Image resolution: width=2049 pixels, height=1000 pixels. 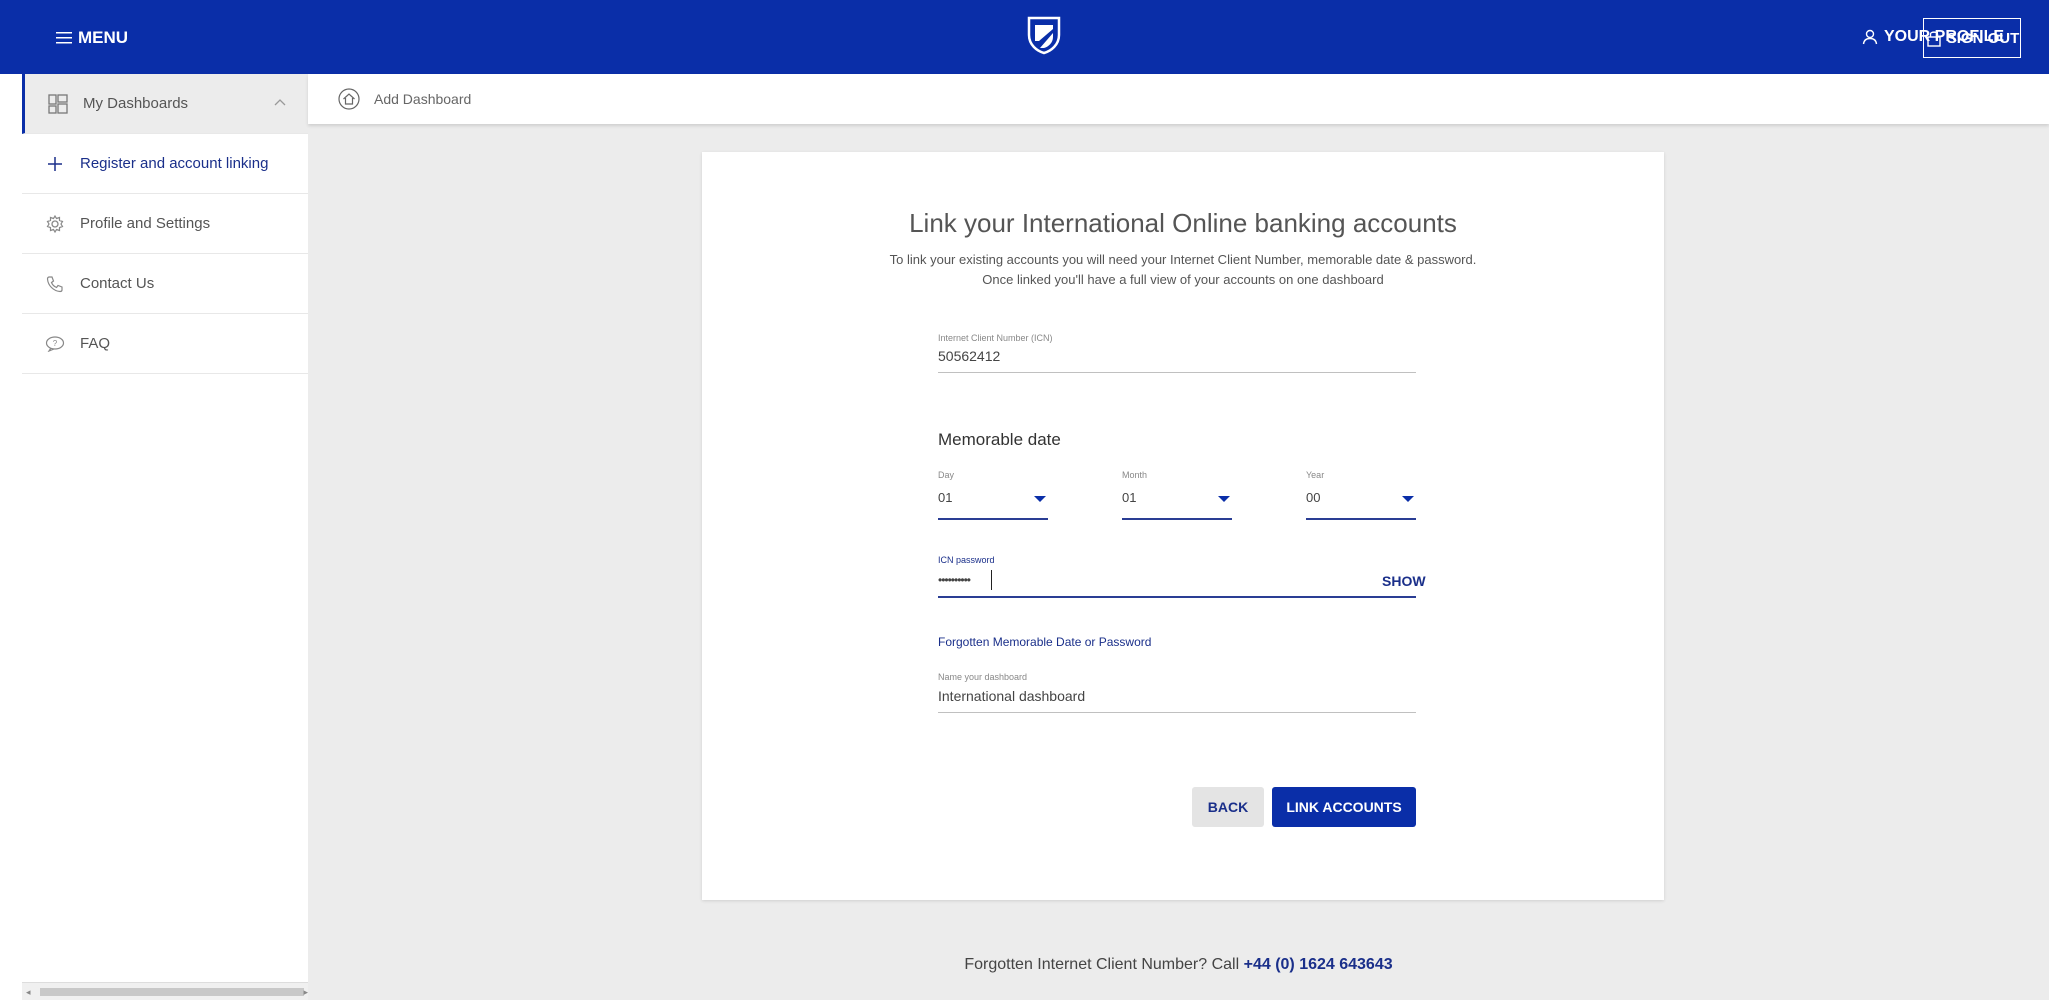 What do you see at coordinates (969, 356) in the screenshot?
I see `icn-value: 50562412` at bounding box center [969, 356].